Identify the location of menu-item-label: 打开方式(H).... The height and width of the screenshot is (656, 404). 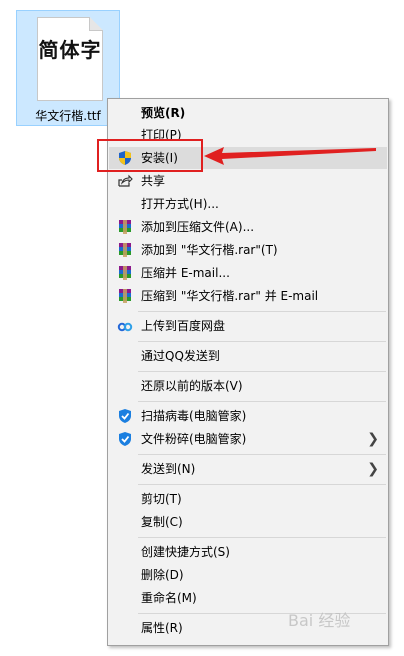
(180, 204).